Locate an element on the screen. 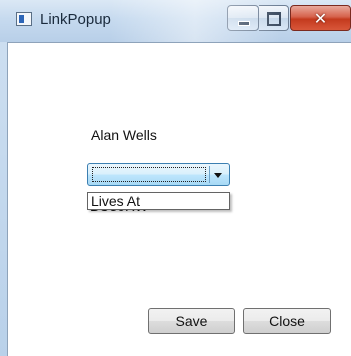  title-bar: LinkPopup ✕ is located at coordinates (175, 21).